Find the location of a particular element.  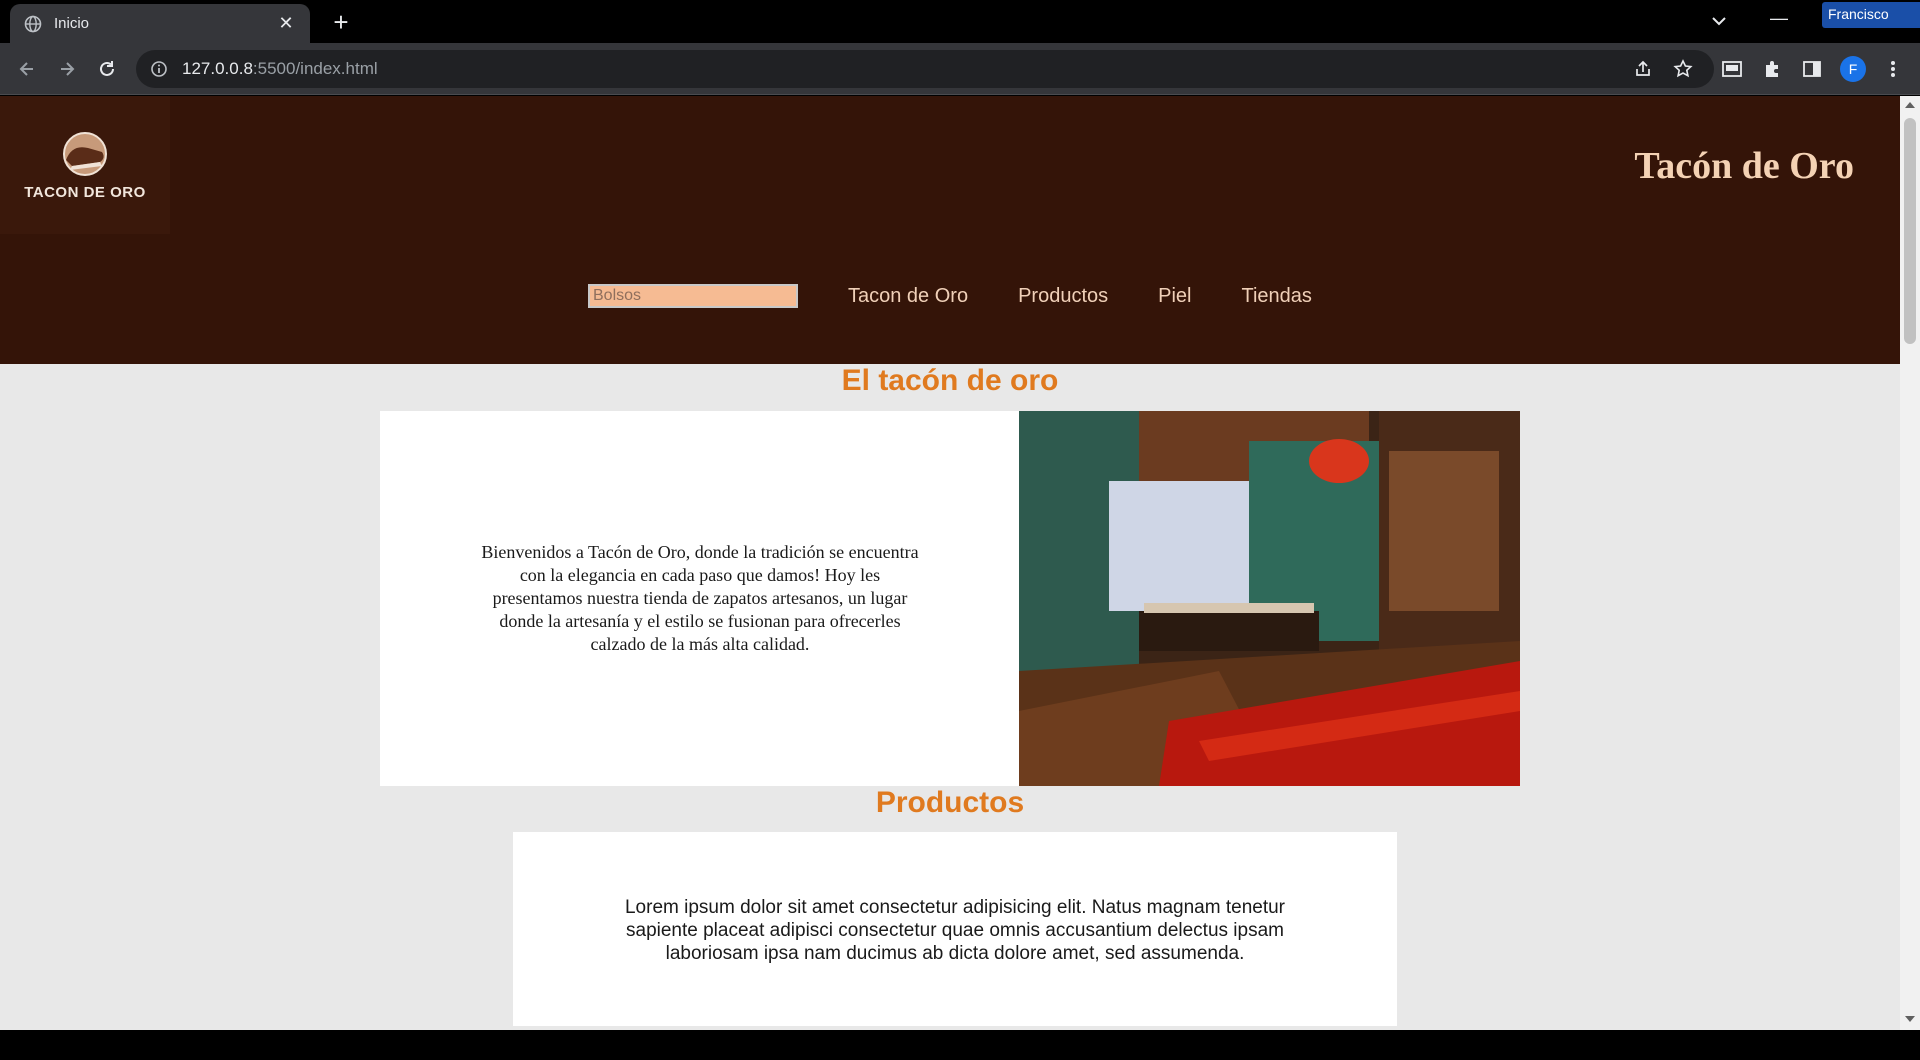

puzzle-icon is located at coordinates (1772, 69).